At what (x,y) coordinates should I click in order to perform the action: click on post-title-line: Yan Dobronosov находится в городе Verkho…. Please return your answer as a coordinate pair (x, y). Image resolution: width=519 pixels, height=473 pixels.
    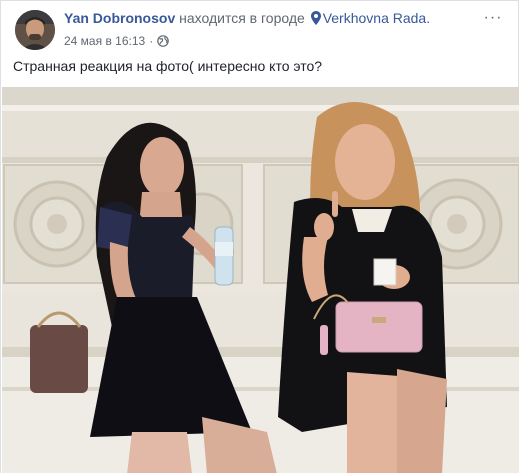
    Looking at the image, I should click on (267, 19).